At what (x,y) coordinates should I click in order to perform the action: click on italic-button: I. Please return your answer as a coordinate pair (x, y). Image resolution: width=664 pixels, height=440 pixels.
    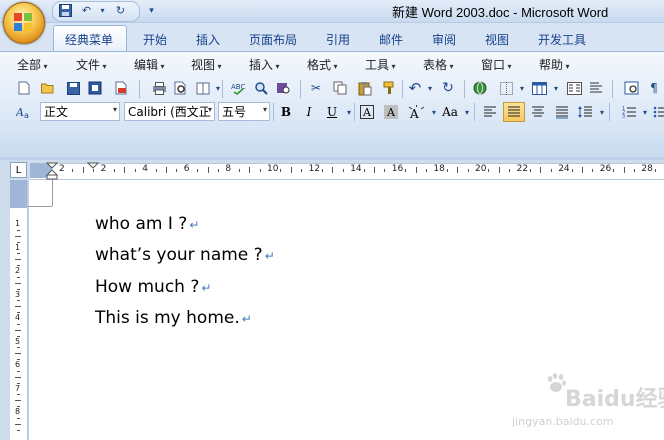
    Looking at the image, I should click on (309, 112).